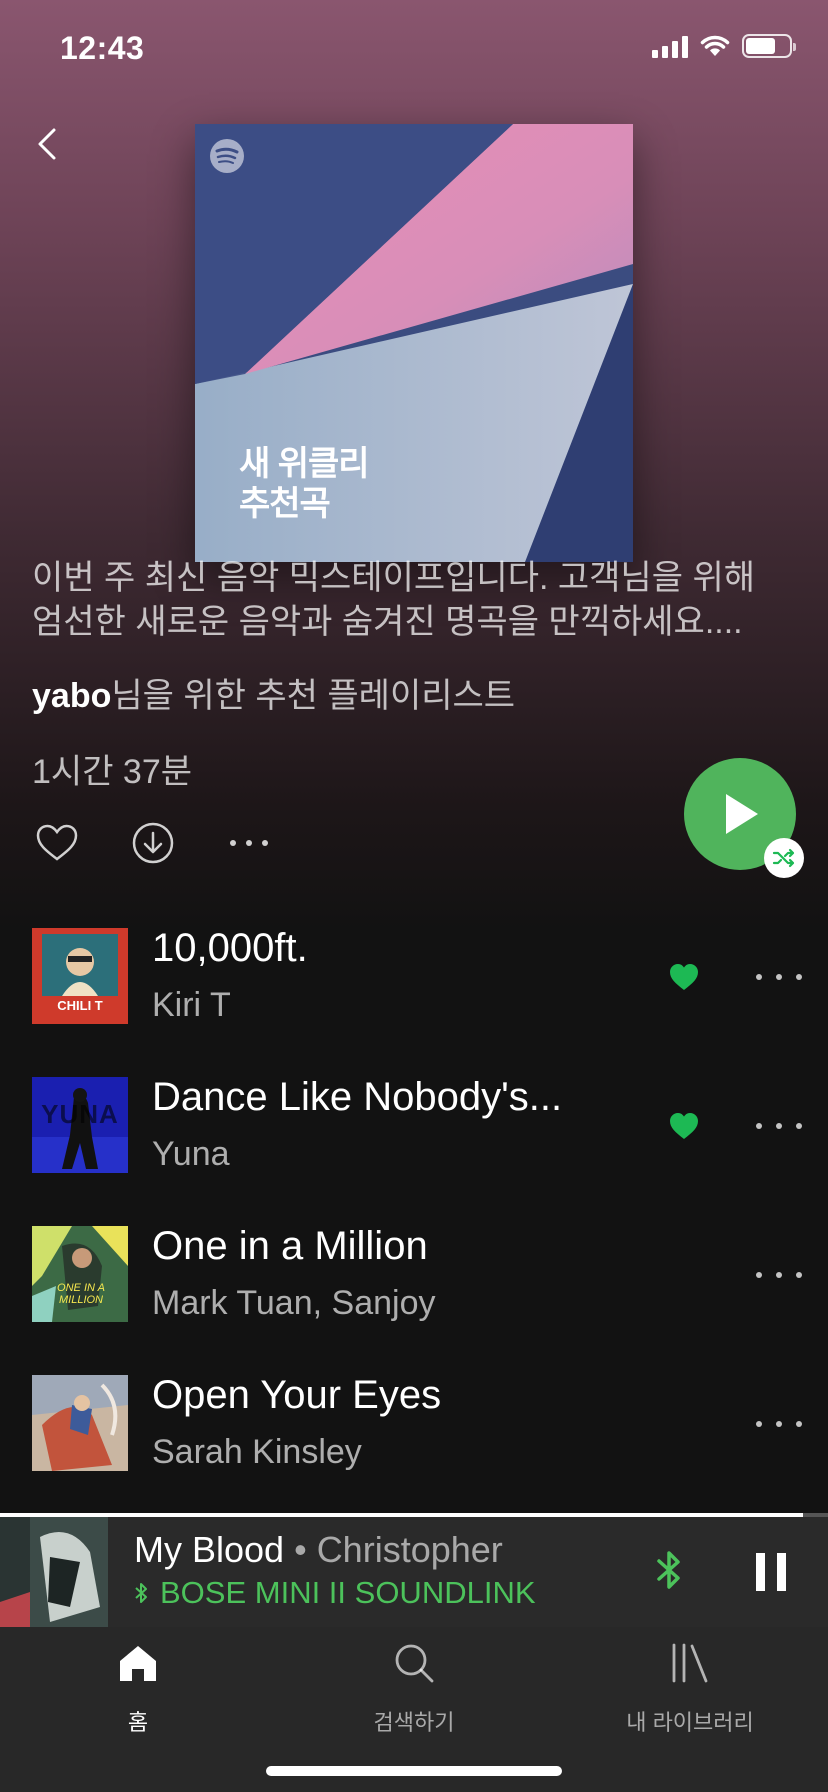  Describe the element at coordinates (394, 578) in the screenshot. I see `description-line: 이번 주 최신 음악 믹스테이프입니다. 고객님을 위해` at that location.